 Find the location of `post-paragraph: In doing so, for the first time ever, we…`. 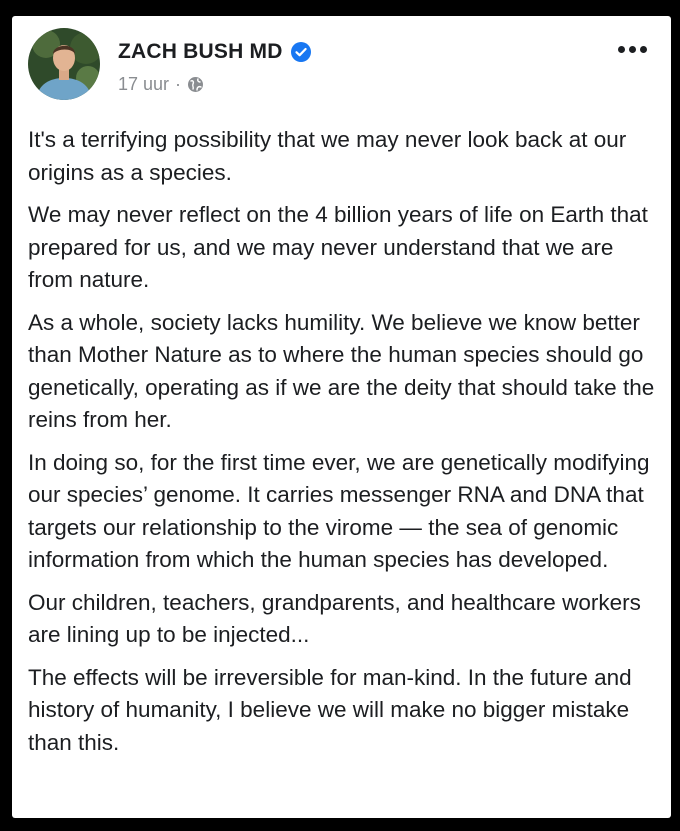

post-paragraph: In doing so, for the first time ever, we… is located at coordinates (339, 511).